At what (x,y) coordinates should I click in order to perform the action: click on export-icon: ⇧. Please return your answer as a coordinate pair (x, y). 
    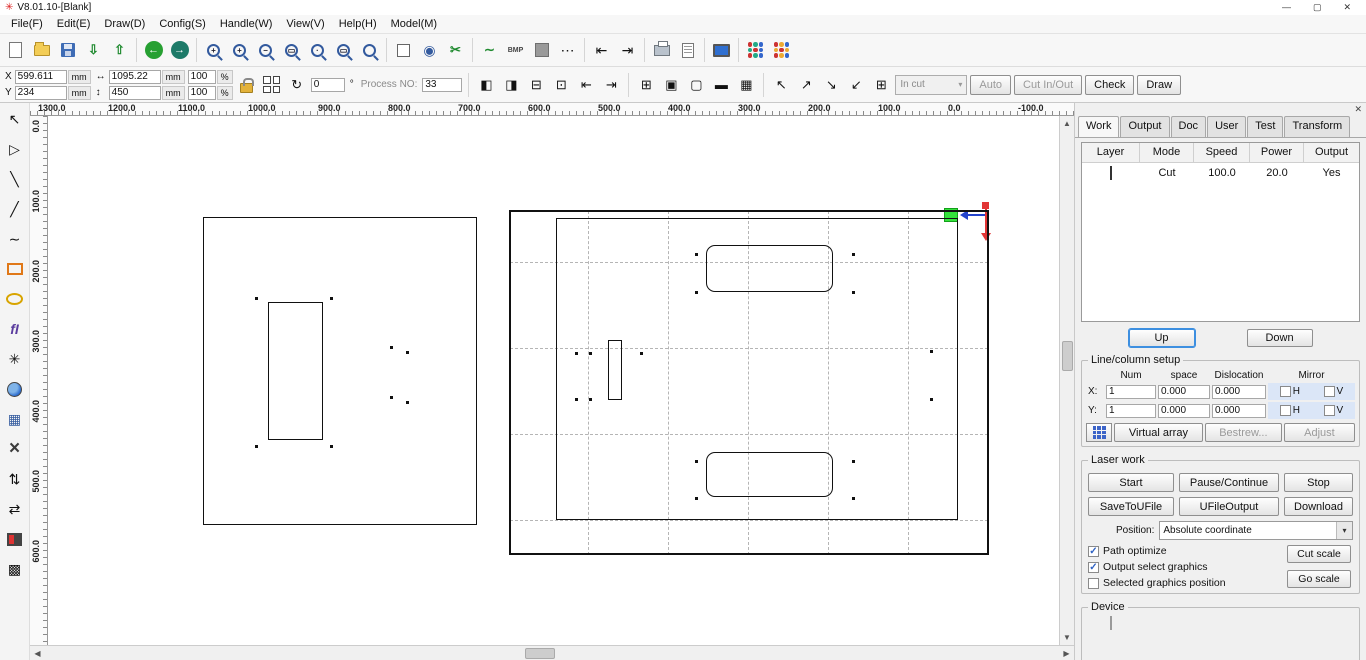
    Looking at the image, I should click on (119, 50).